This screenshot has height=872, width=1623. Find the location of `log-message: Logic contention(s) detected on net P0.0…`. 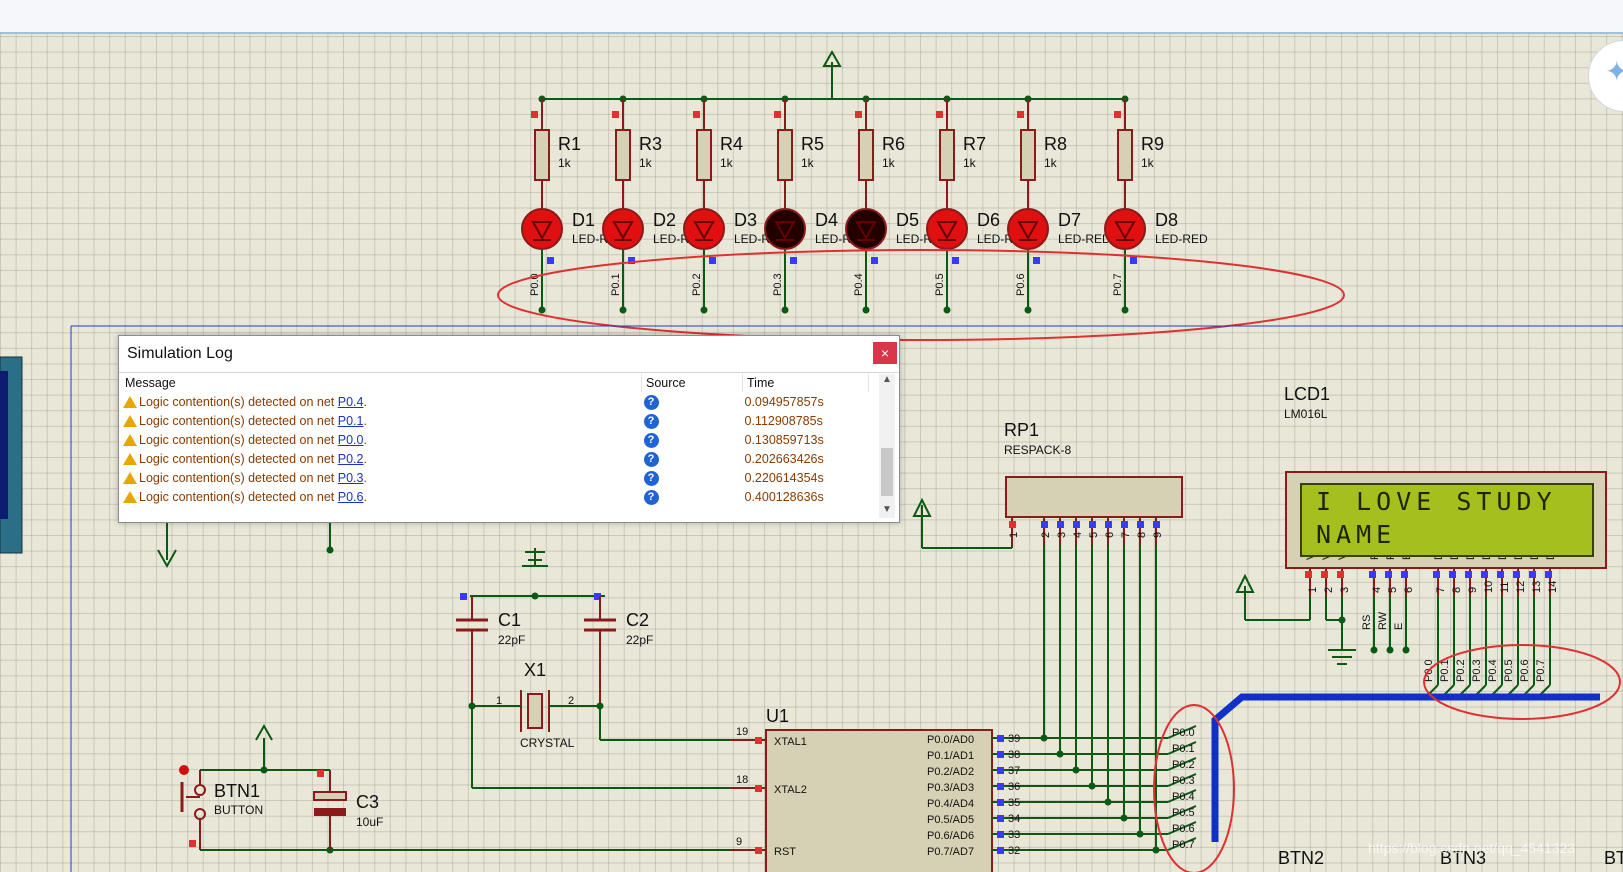

log-message: Logic contention(s) detected on net P0.0… is located at coordinates (381, 439).